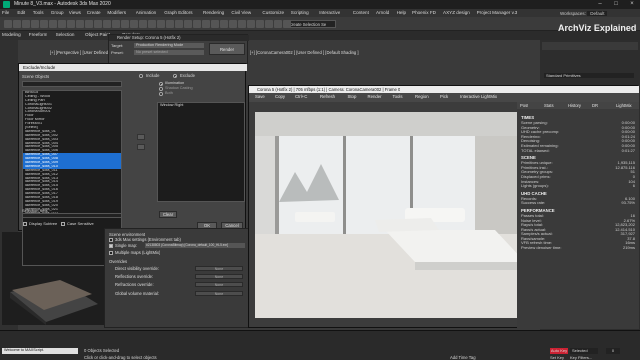  Describe the element at coordinates (300, 12) in the screenshot. I see `menu-item: Scripting` at that location.